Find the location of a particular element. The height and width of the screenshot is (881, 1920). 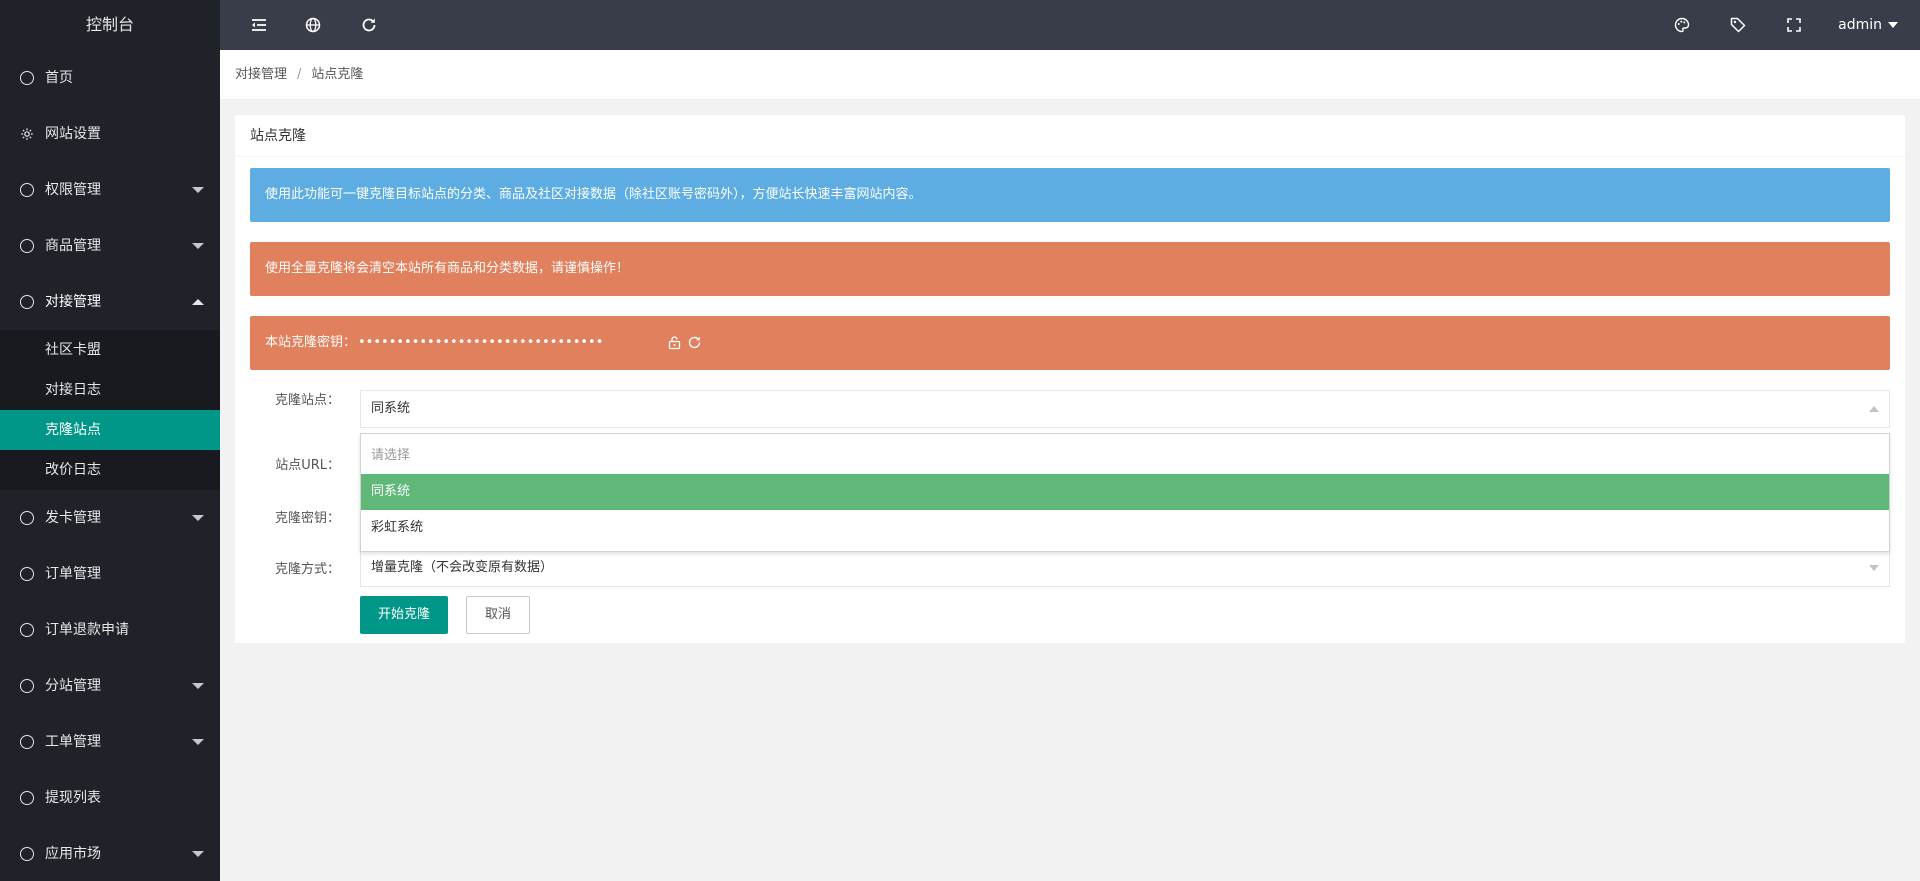

clone-site-dropdown: 请选择 同系统 彩虹系统 is located at coordinates (1125, 492).